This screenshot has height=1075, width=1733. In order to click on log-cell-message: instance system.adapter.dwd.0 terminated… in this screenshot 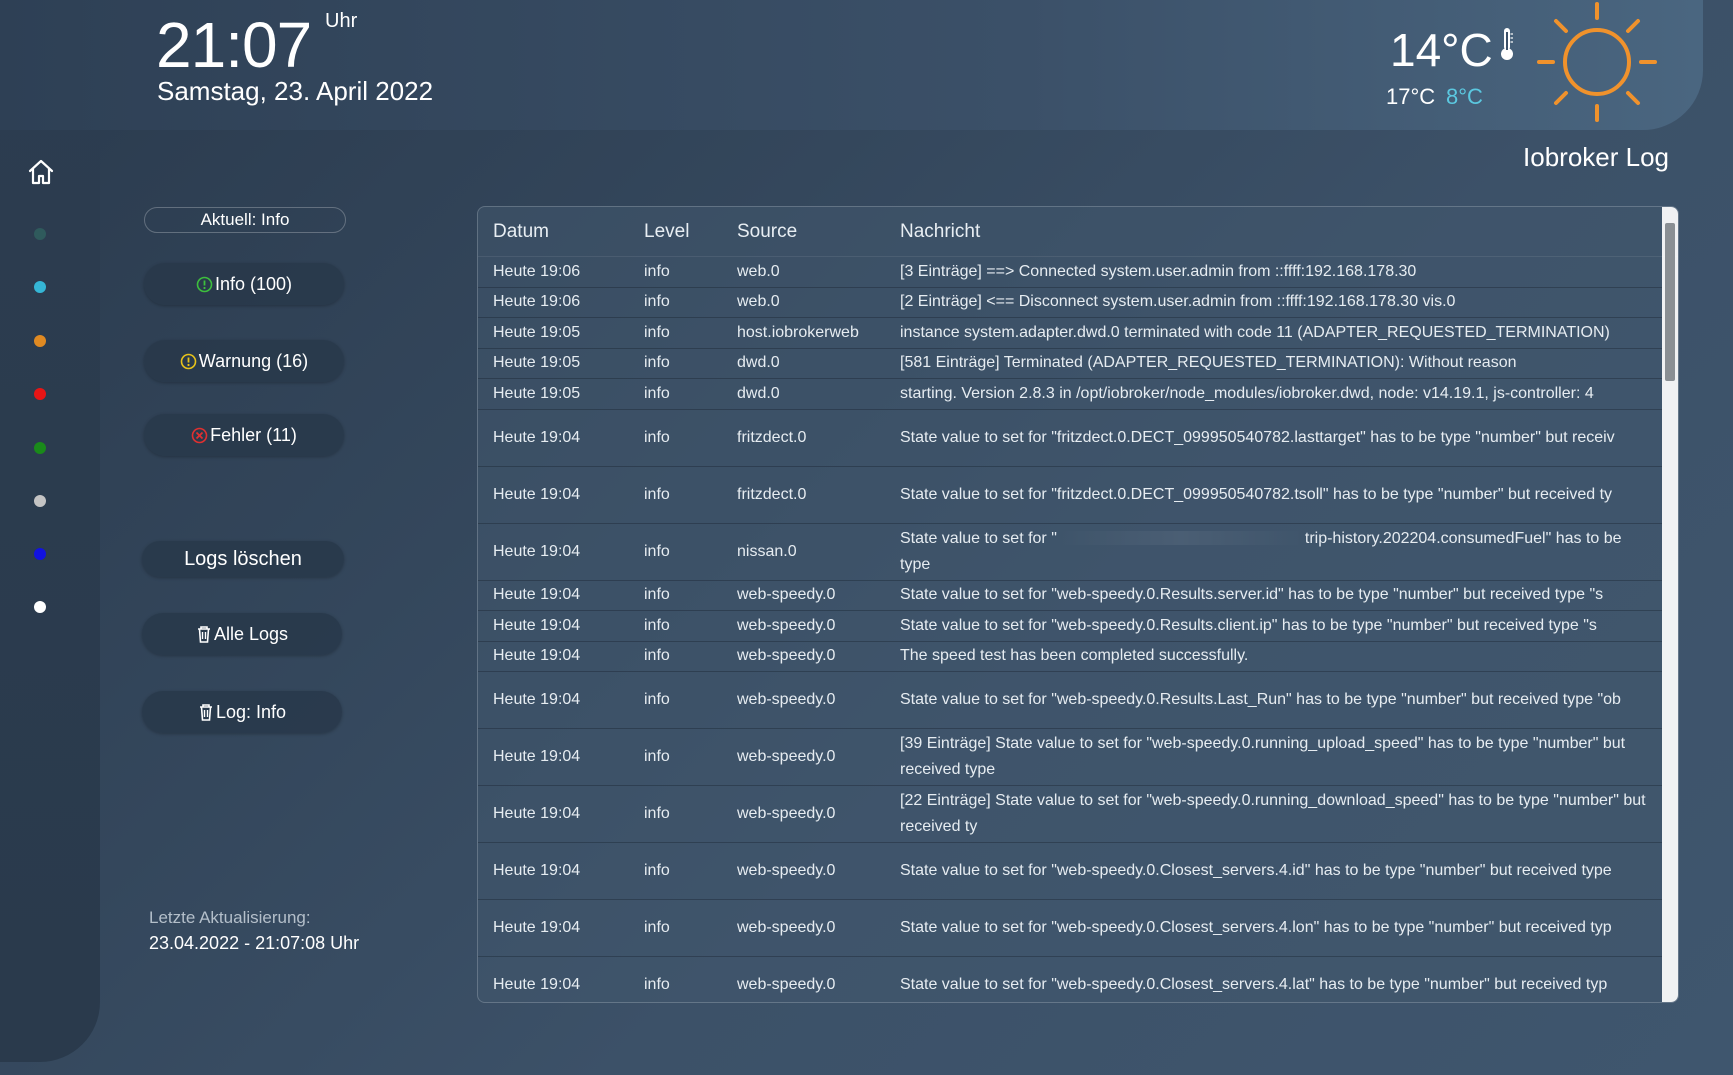, I will do `click(1255, 332)`.